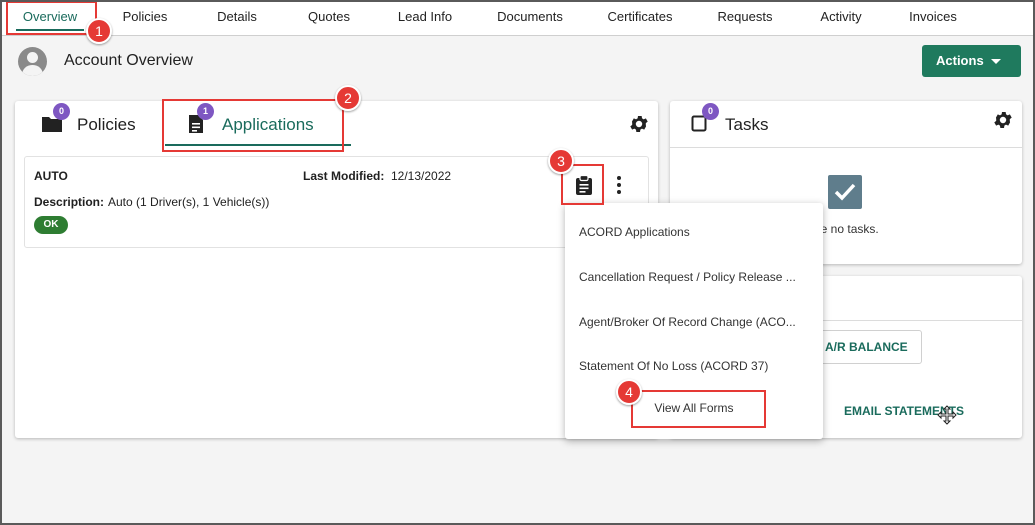 The height and width of the screenshot is (525, 1035). Describe the element at coordinates (960, 60) in the screenshot. I see `actions-button-label: Actions` at that location.